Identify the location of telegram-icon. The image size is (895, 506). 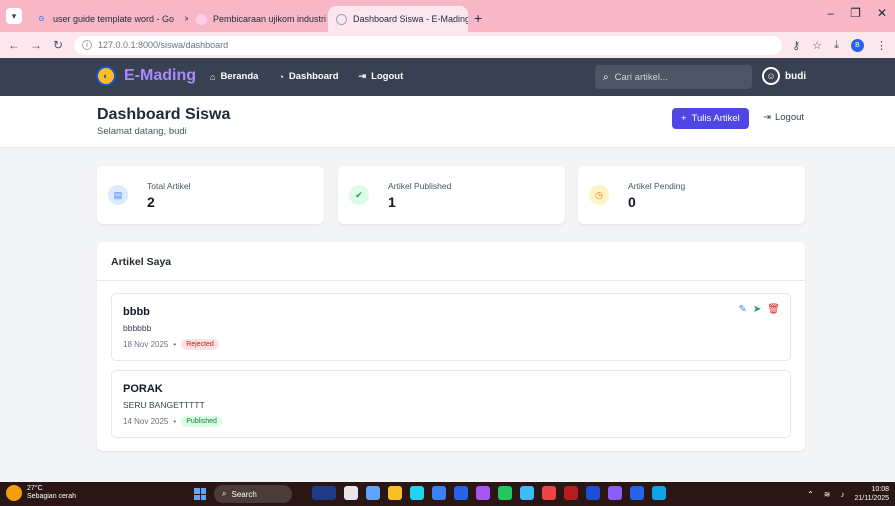
(527, 493).